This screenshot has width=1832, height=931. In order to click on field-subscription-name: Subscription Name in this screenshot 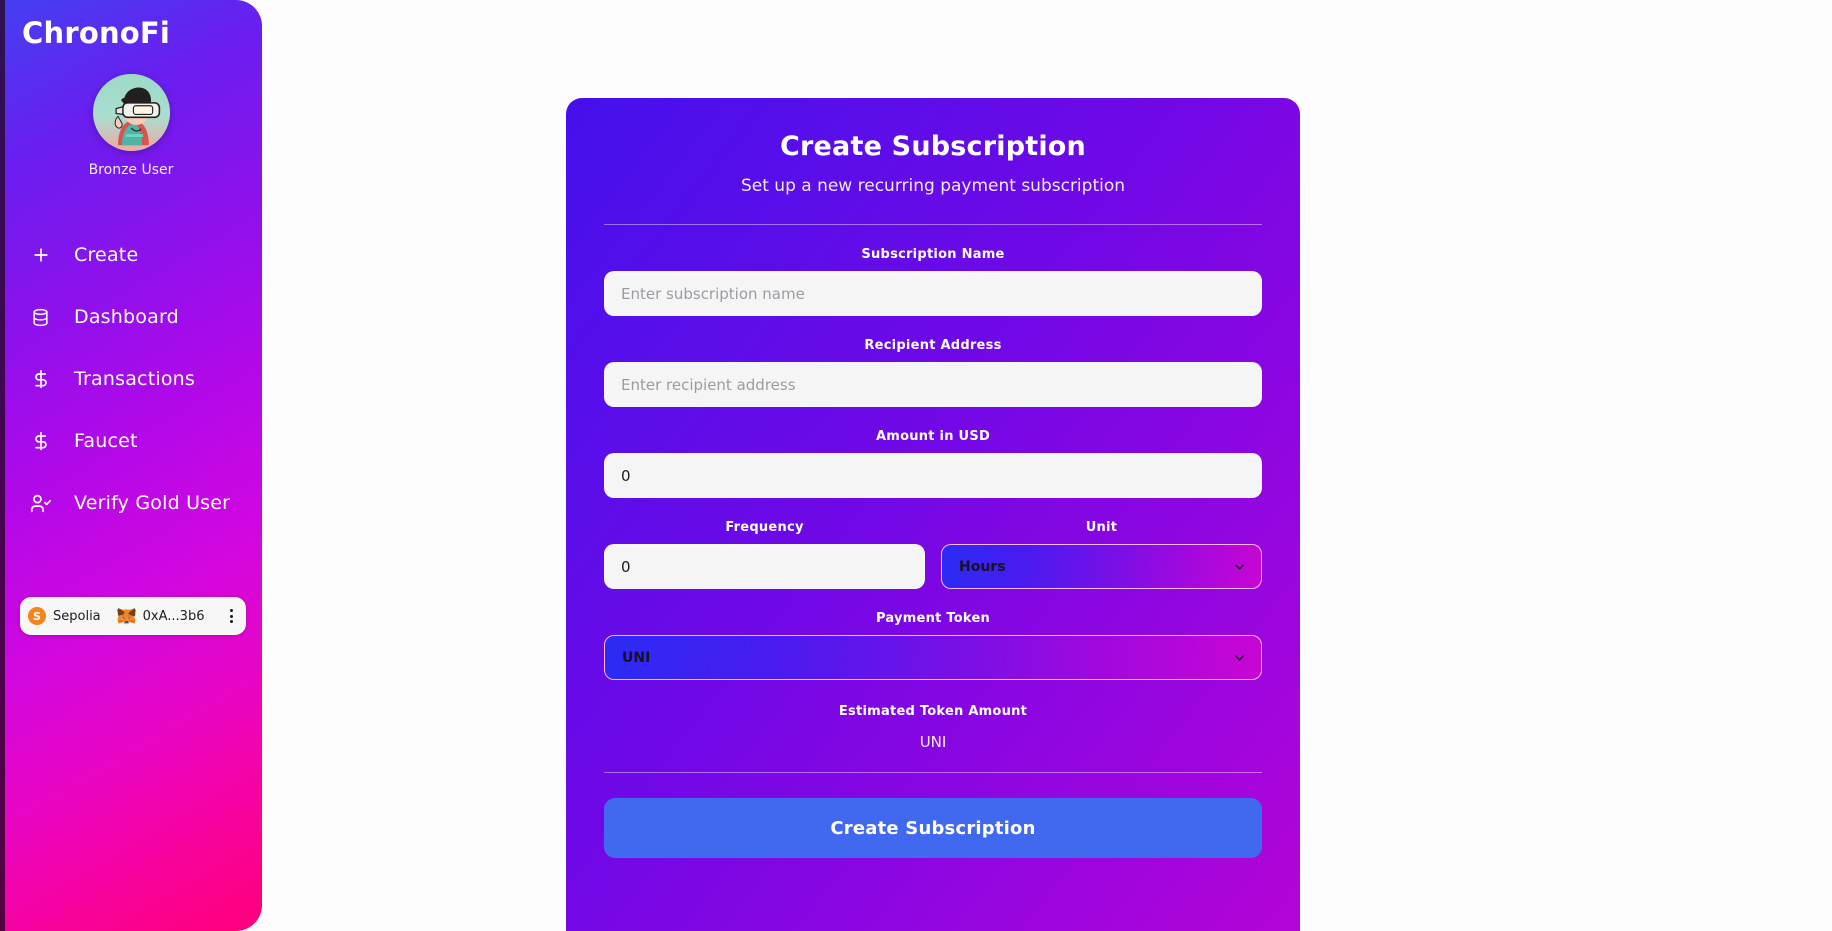, I will do `click(933, 281)`.